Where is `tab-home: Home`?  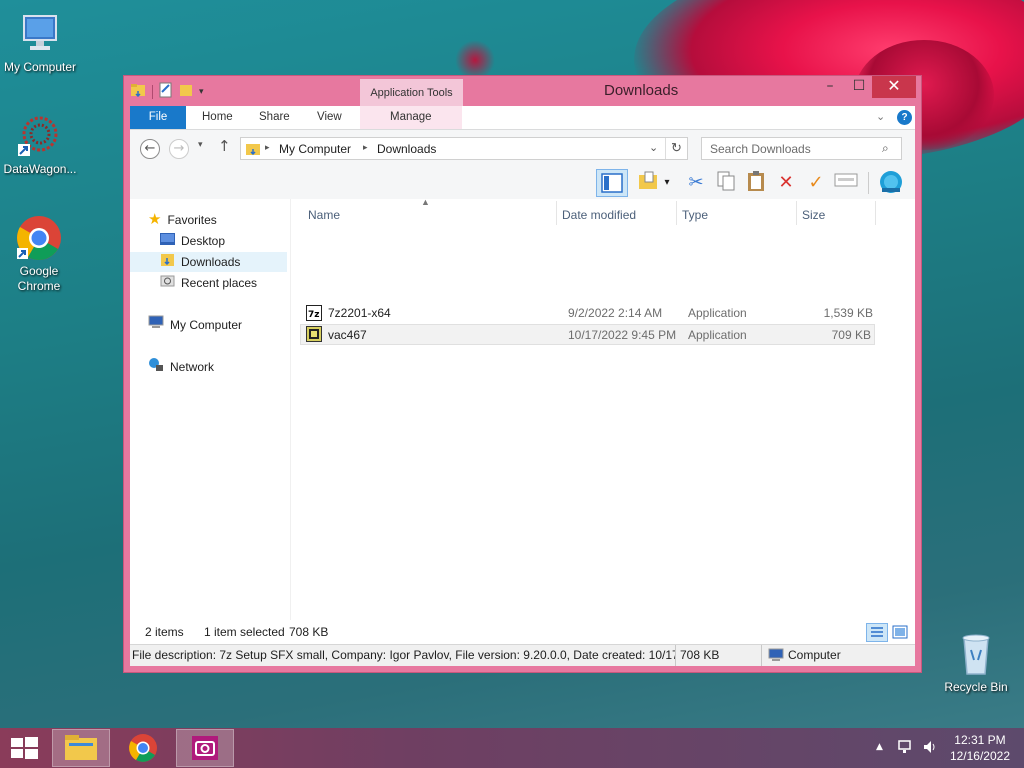 tab-home: Home is located at coordinates (217, 117).